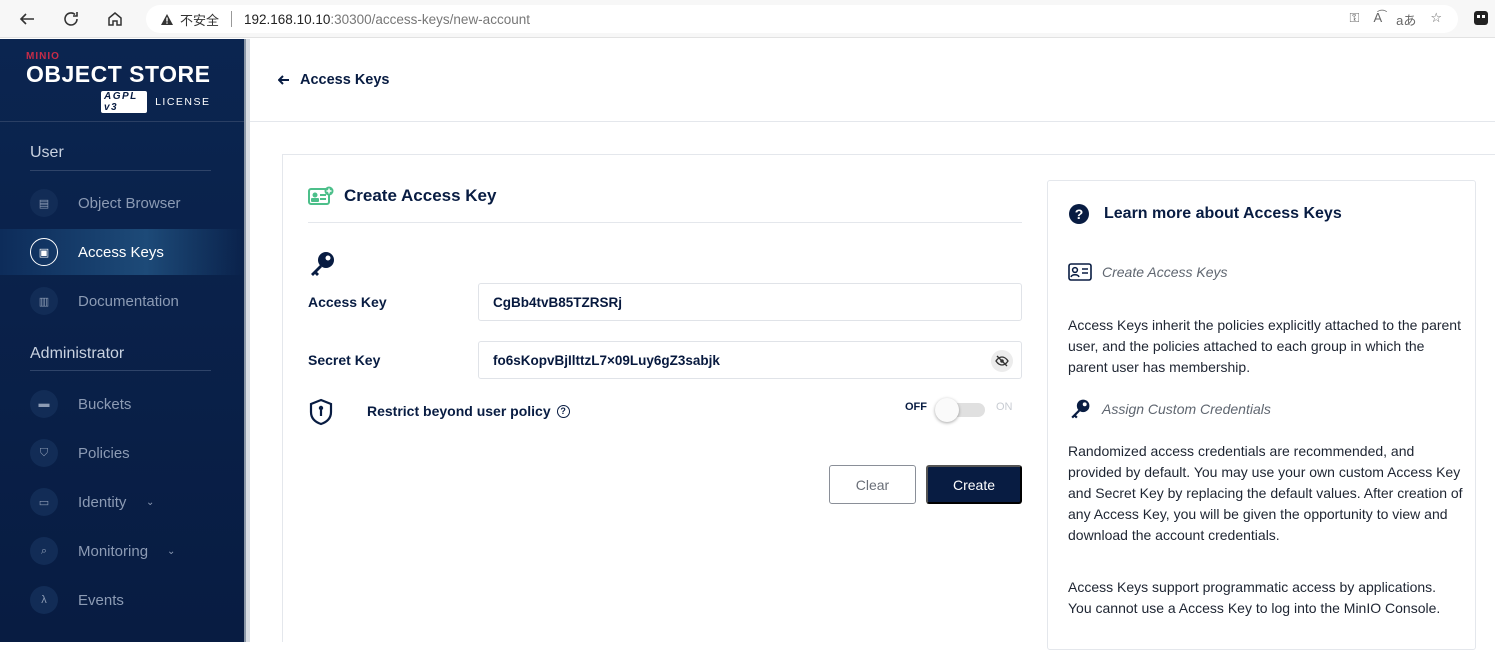 This screenshot has height=650, width=1495. What do you see at coordinates (247, 340) in the screenshot?
I see `sidebar-scrollbar` at bounding box center [247, 340].